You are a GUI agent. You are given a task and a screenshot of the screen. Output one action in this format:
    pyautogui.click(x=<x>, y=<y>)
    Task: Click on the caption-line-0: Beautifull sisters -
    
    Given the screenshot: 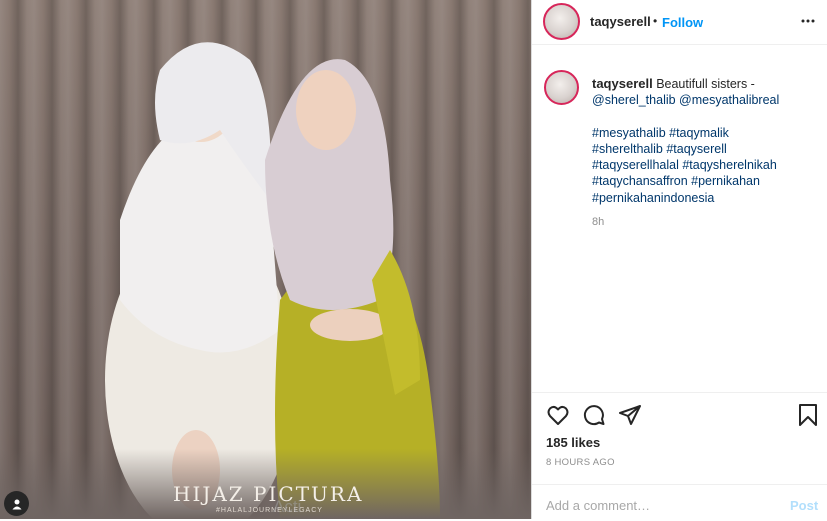 What is the action you would take?
    pyautogui.click(x=705, y=84)
    